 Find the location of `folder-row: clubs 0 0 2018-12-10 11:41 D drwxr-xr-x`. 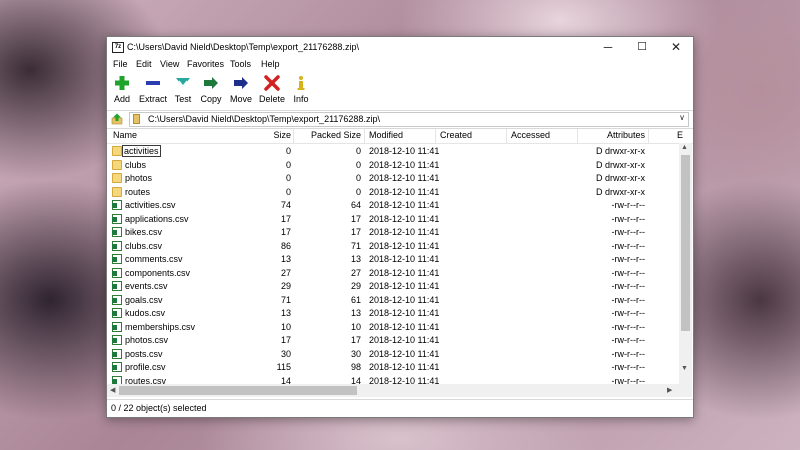

folder-row: clubs 0 0 2018-12-10 11:41 D drwxr-xr-x is located at coordinates (393, 165).